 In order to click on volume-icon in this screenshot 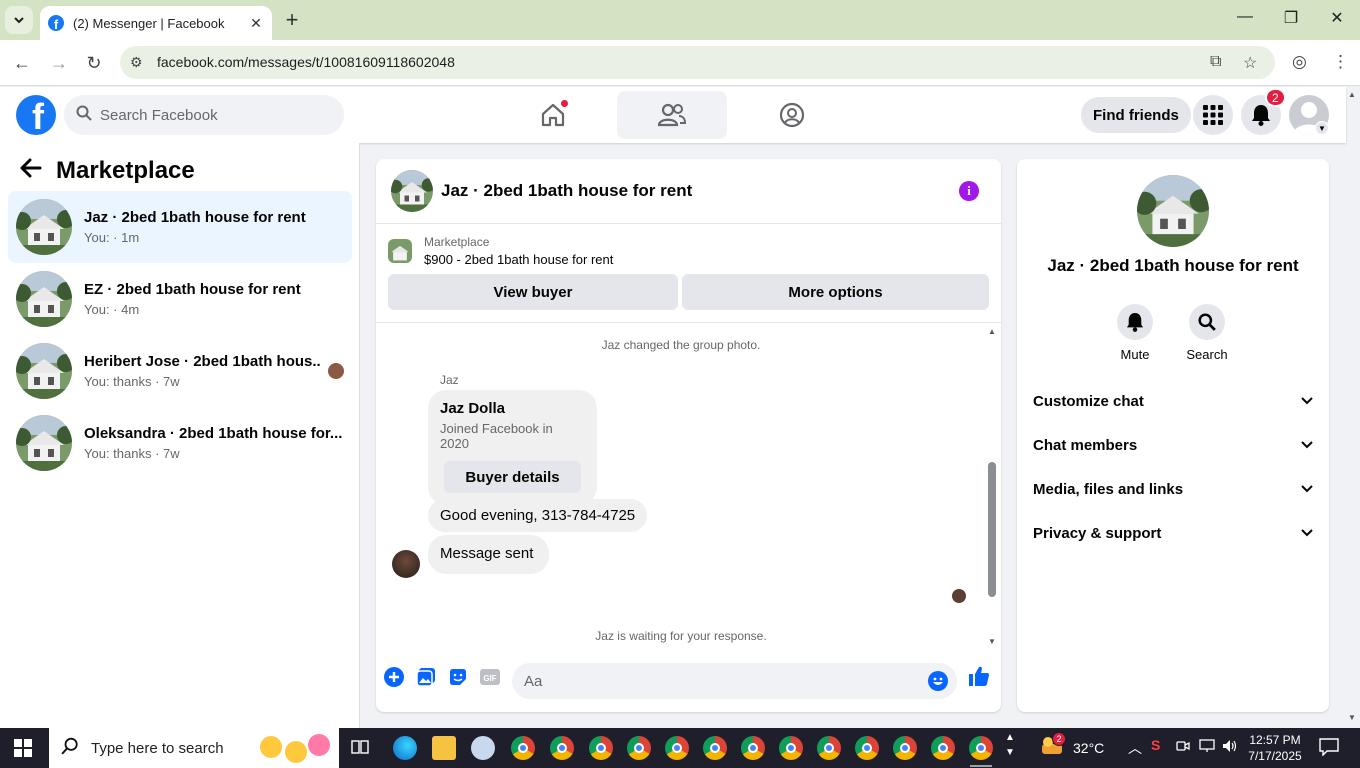, I will do `click(1230, 747)`.